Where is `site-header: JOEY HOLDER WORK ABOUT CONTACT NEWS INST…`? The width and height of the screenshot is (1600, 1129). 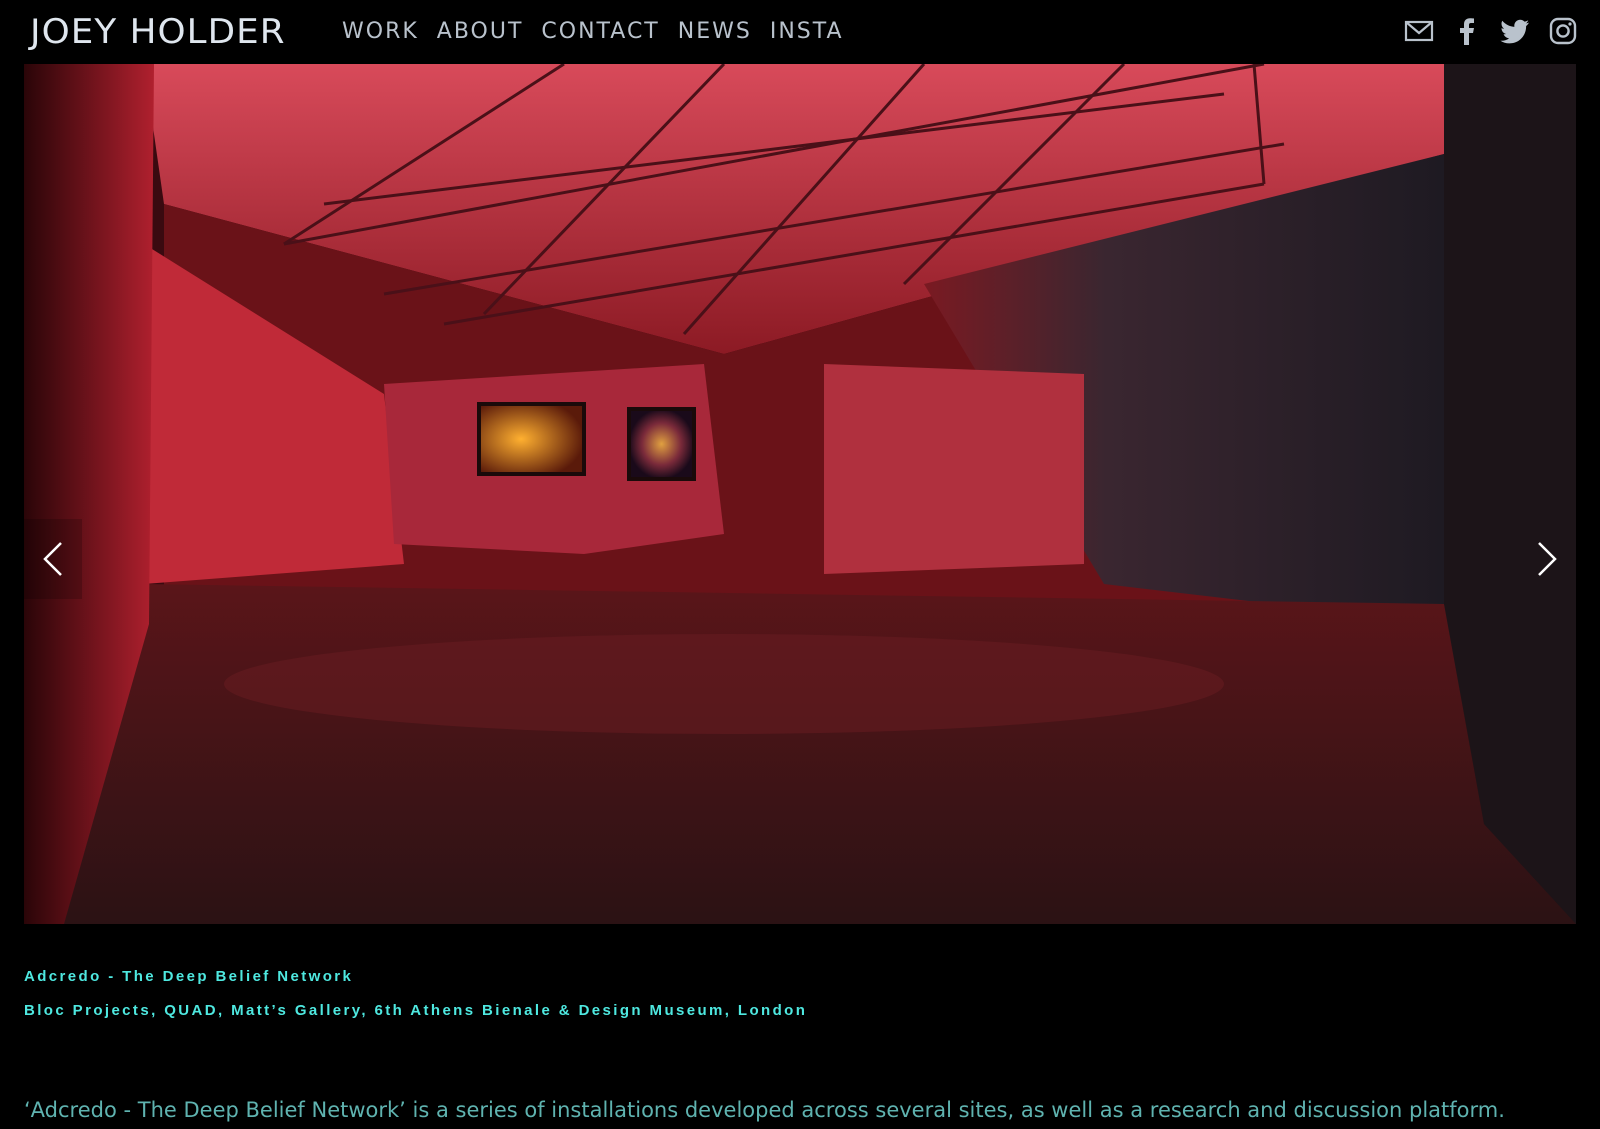
site-header: JOEY HOLDER WORK ABOUT CONTACT NEWS INST… is located at coordinates (800, 32).